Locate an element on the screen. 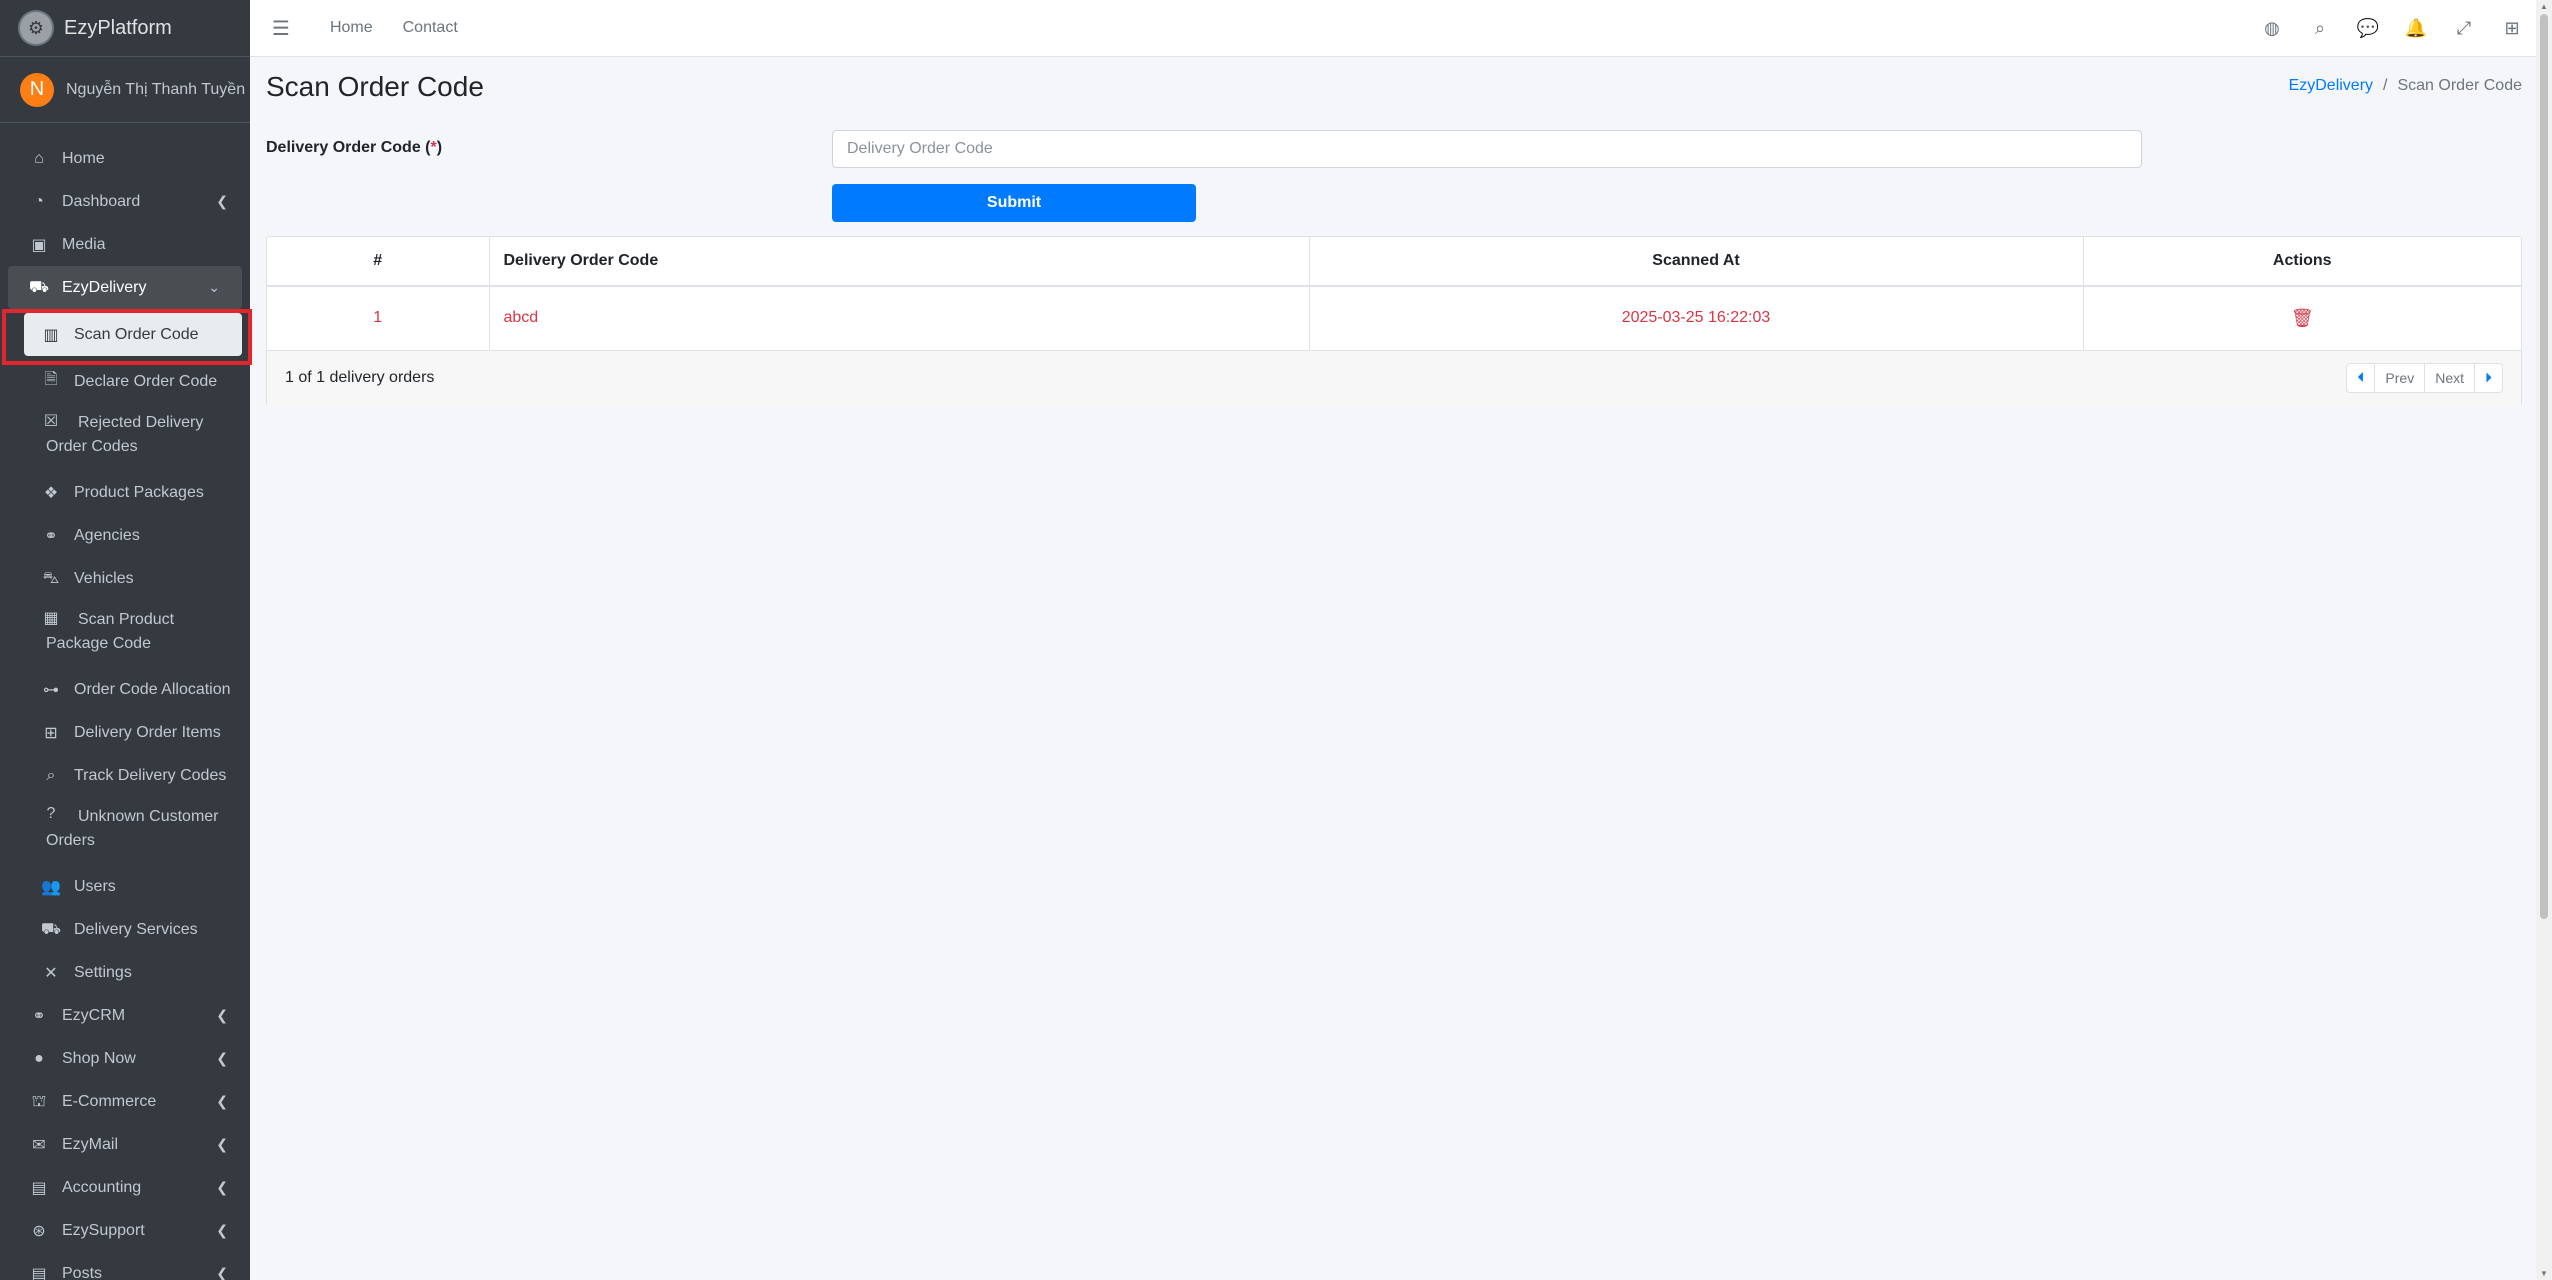  envelope-icon: ✉ is located at coordinates (39, 1145).